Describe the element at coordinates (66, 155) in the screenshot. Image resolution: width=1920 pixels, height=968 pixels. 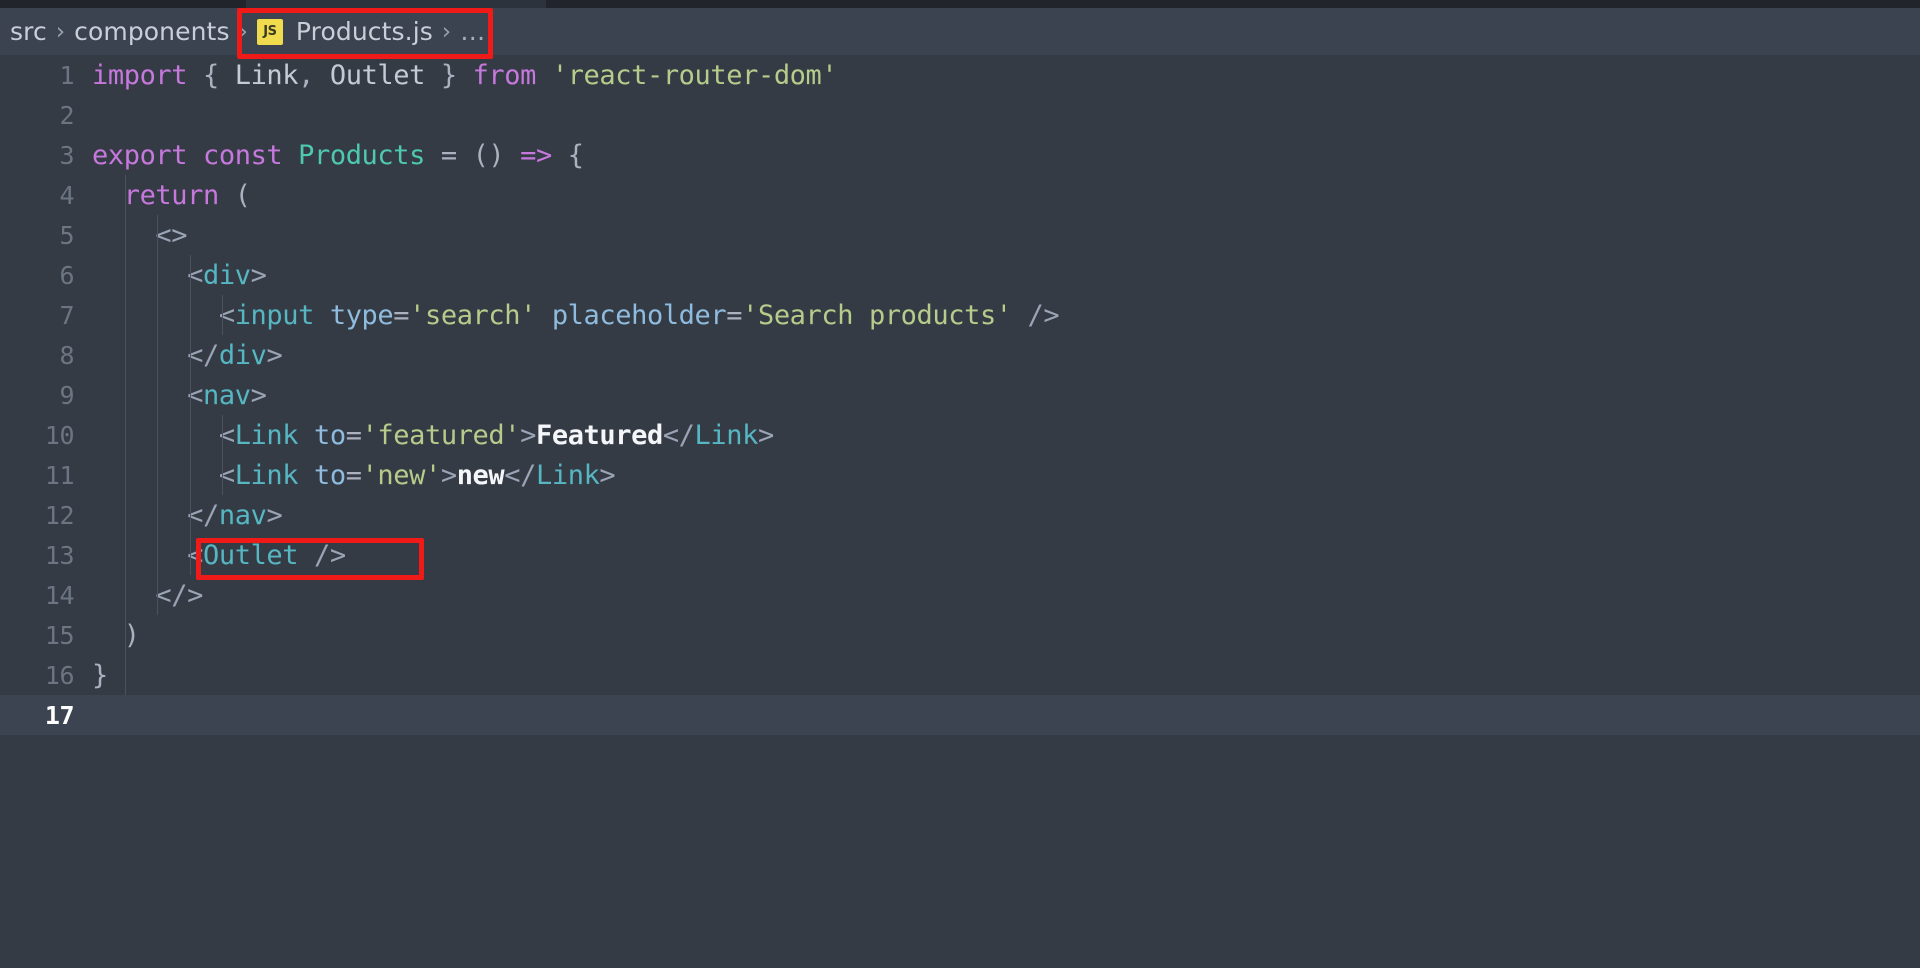
I see `line-number: 3` at that location.